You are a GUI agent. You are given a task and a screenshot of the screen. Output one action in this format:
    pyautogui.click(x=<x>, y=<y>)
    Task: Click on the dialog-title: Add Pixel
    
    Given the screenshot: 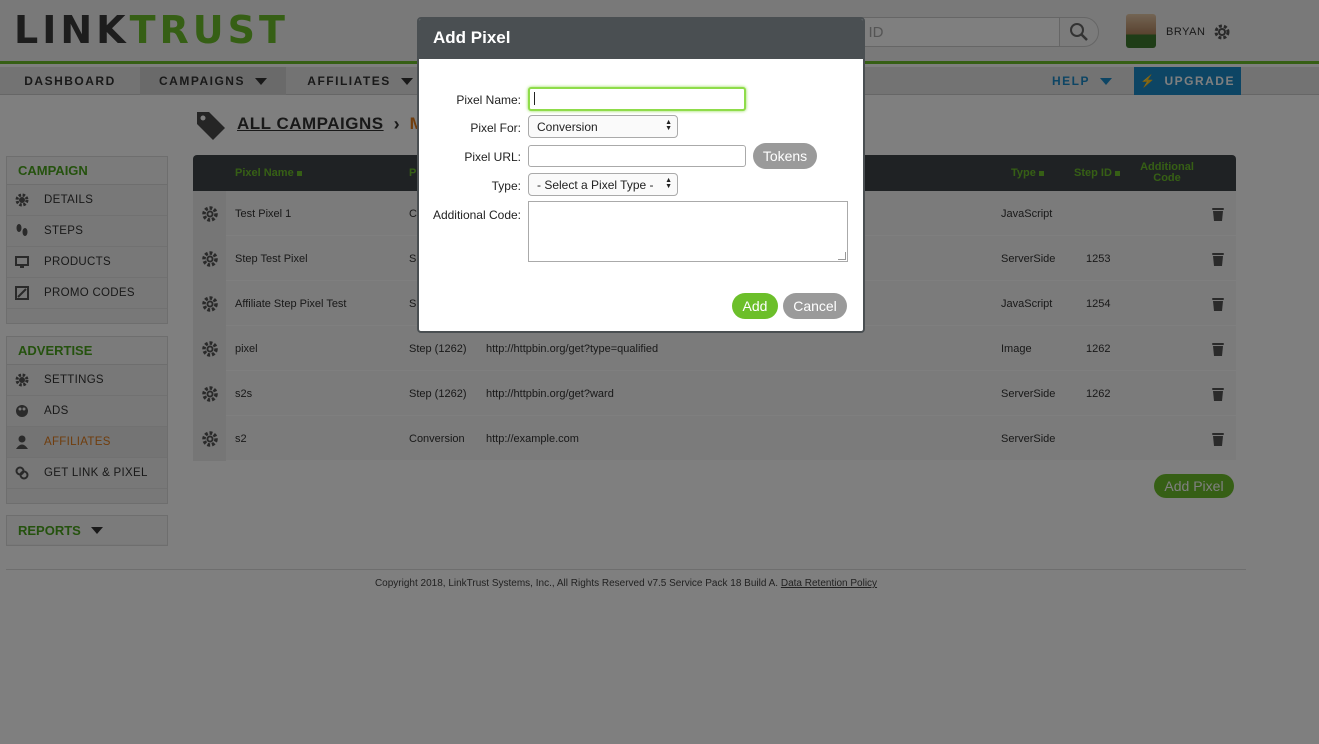 What is the action you would take?
    pyautogui.click(x=641, y=39)
    